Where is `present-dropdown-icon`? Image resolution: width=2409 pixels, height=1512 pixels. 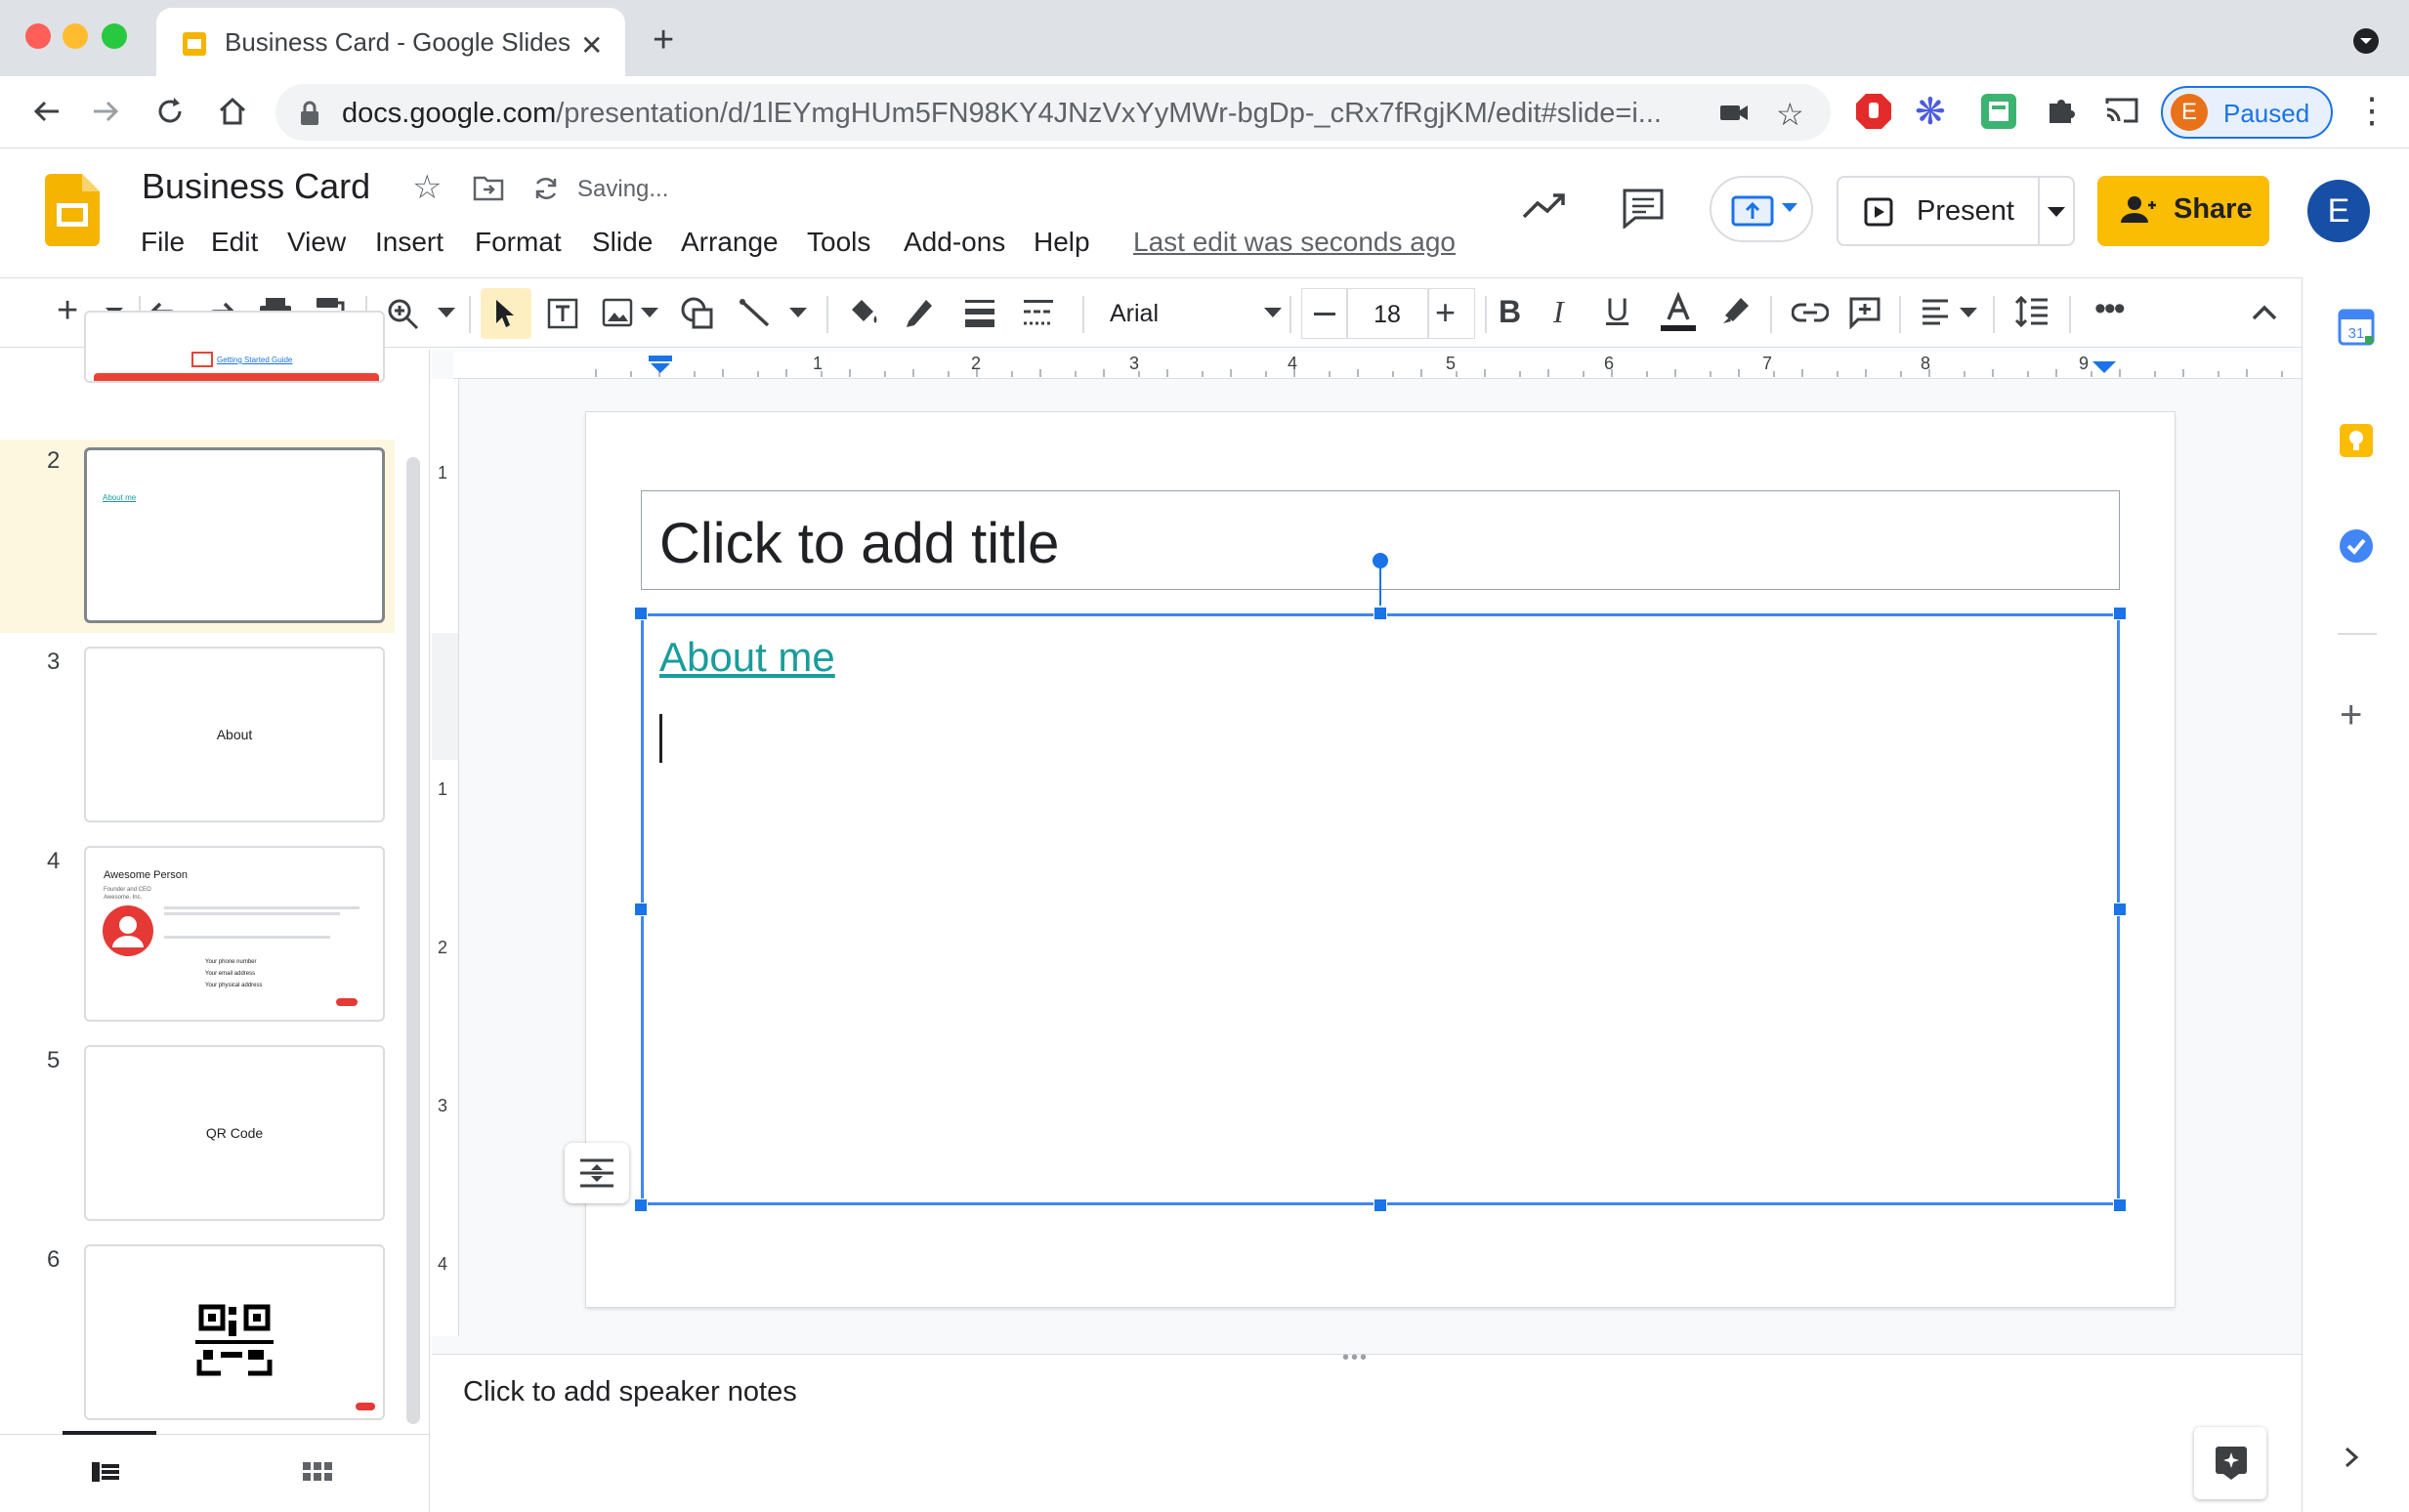
present-dropdown-icon is located at coordinates (2056, 213).